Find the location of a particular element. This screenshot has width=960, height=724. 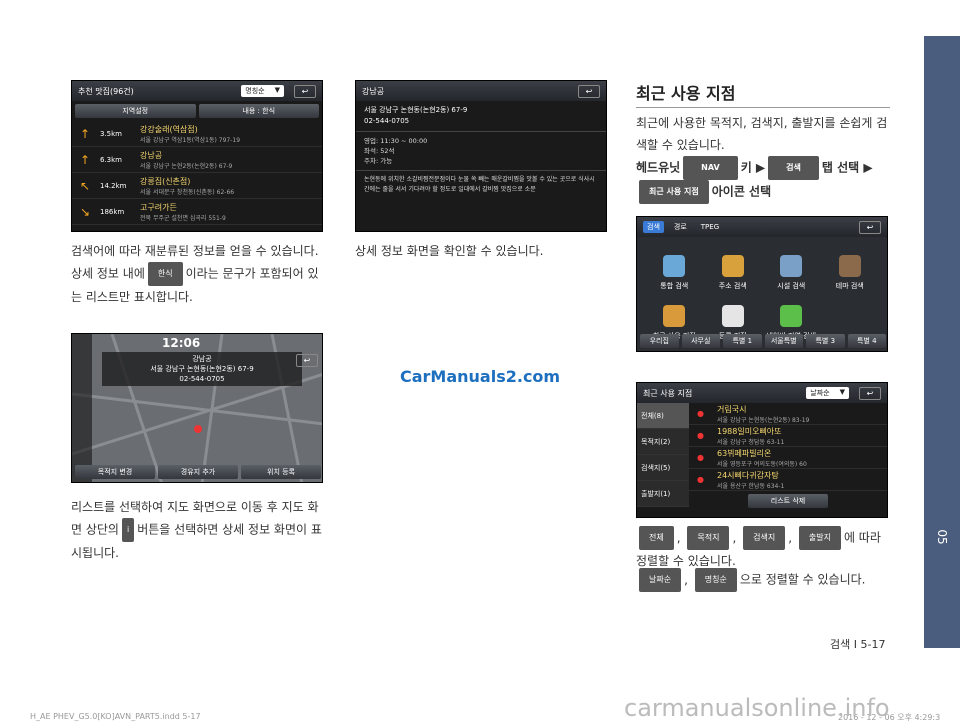

list-title: 추천 맛집(96건) is located at coordinates (106, 91).